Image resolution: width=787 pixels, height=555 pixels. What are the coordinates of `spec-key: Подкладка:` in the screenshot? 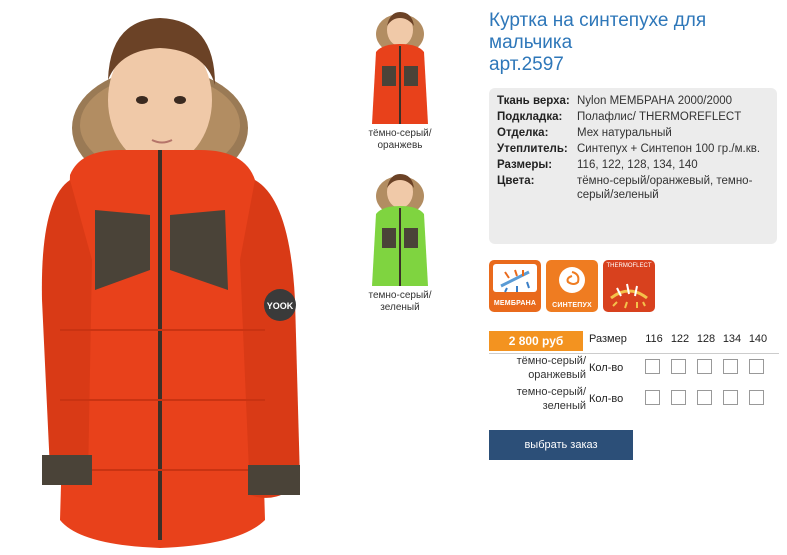 It's located at (530, 117).